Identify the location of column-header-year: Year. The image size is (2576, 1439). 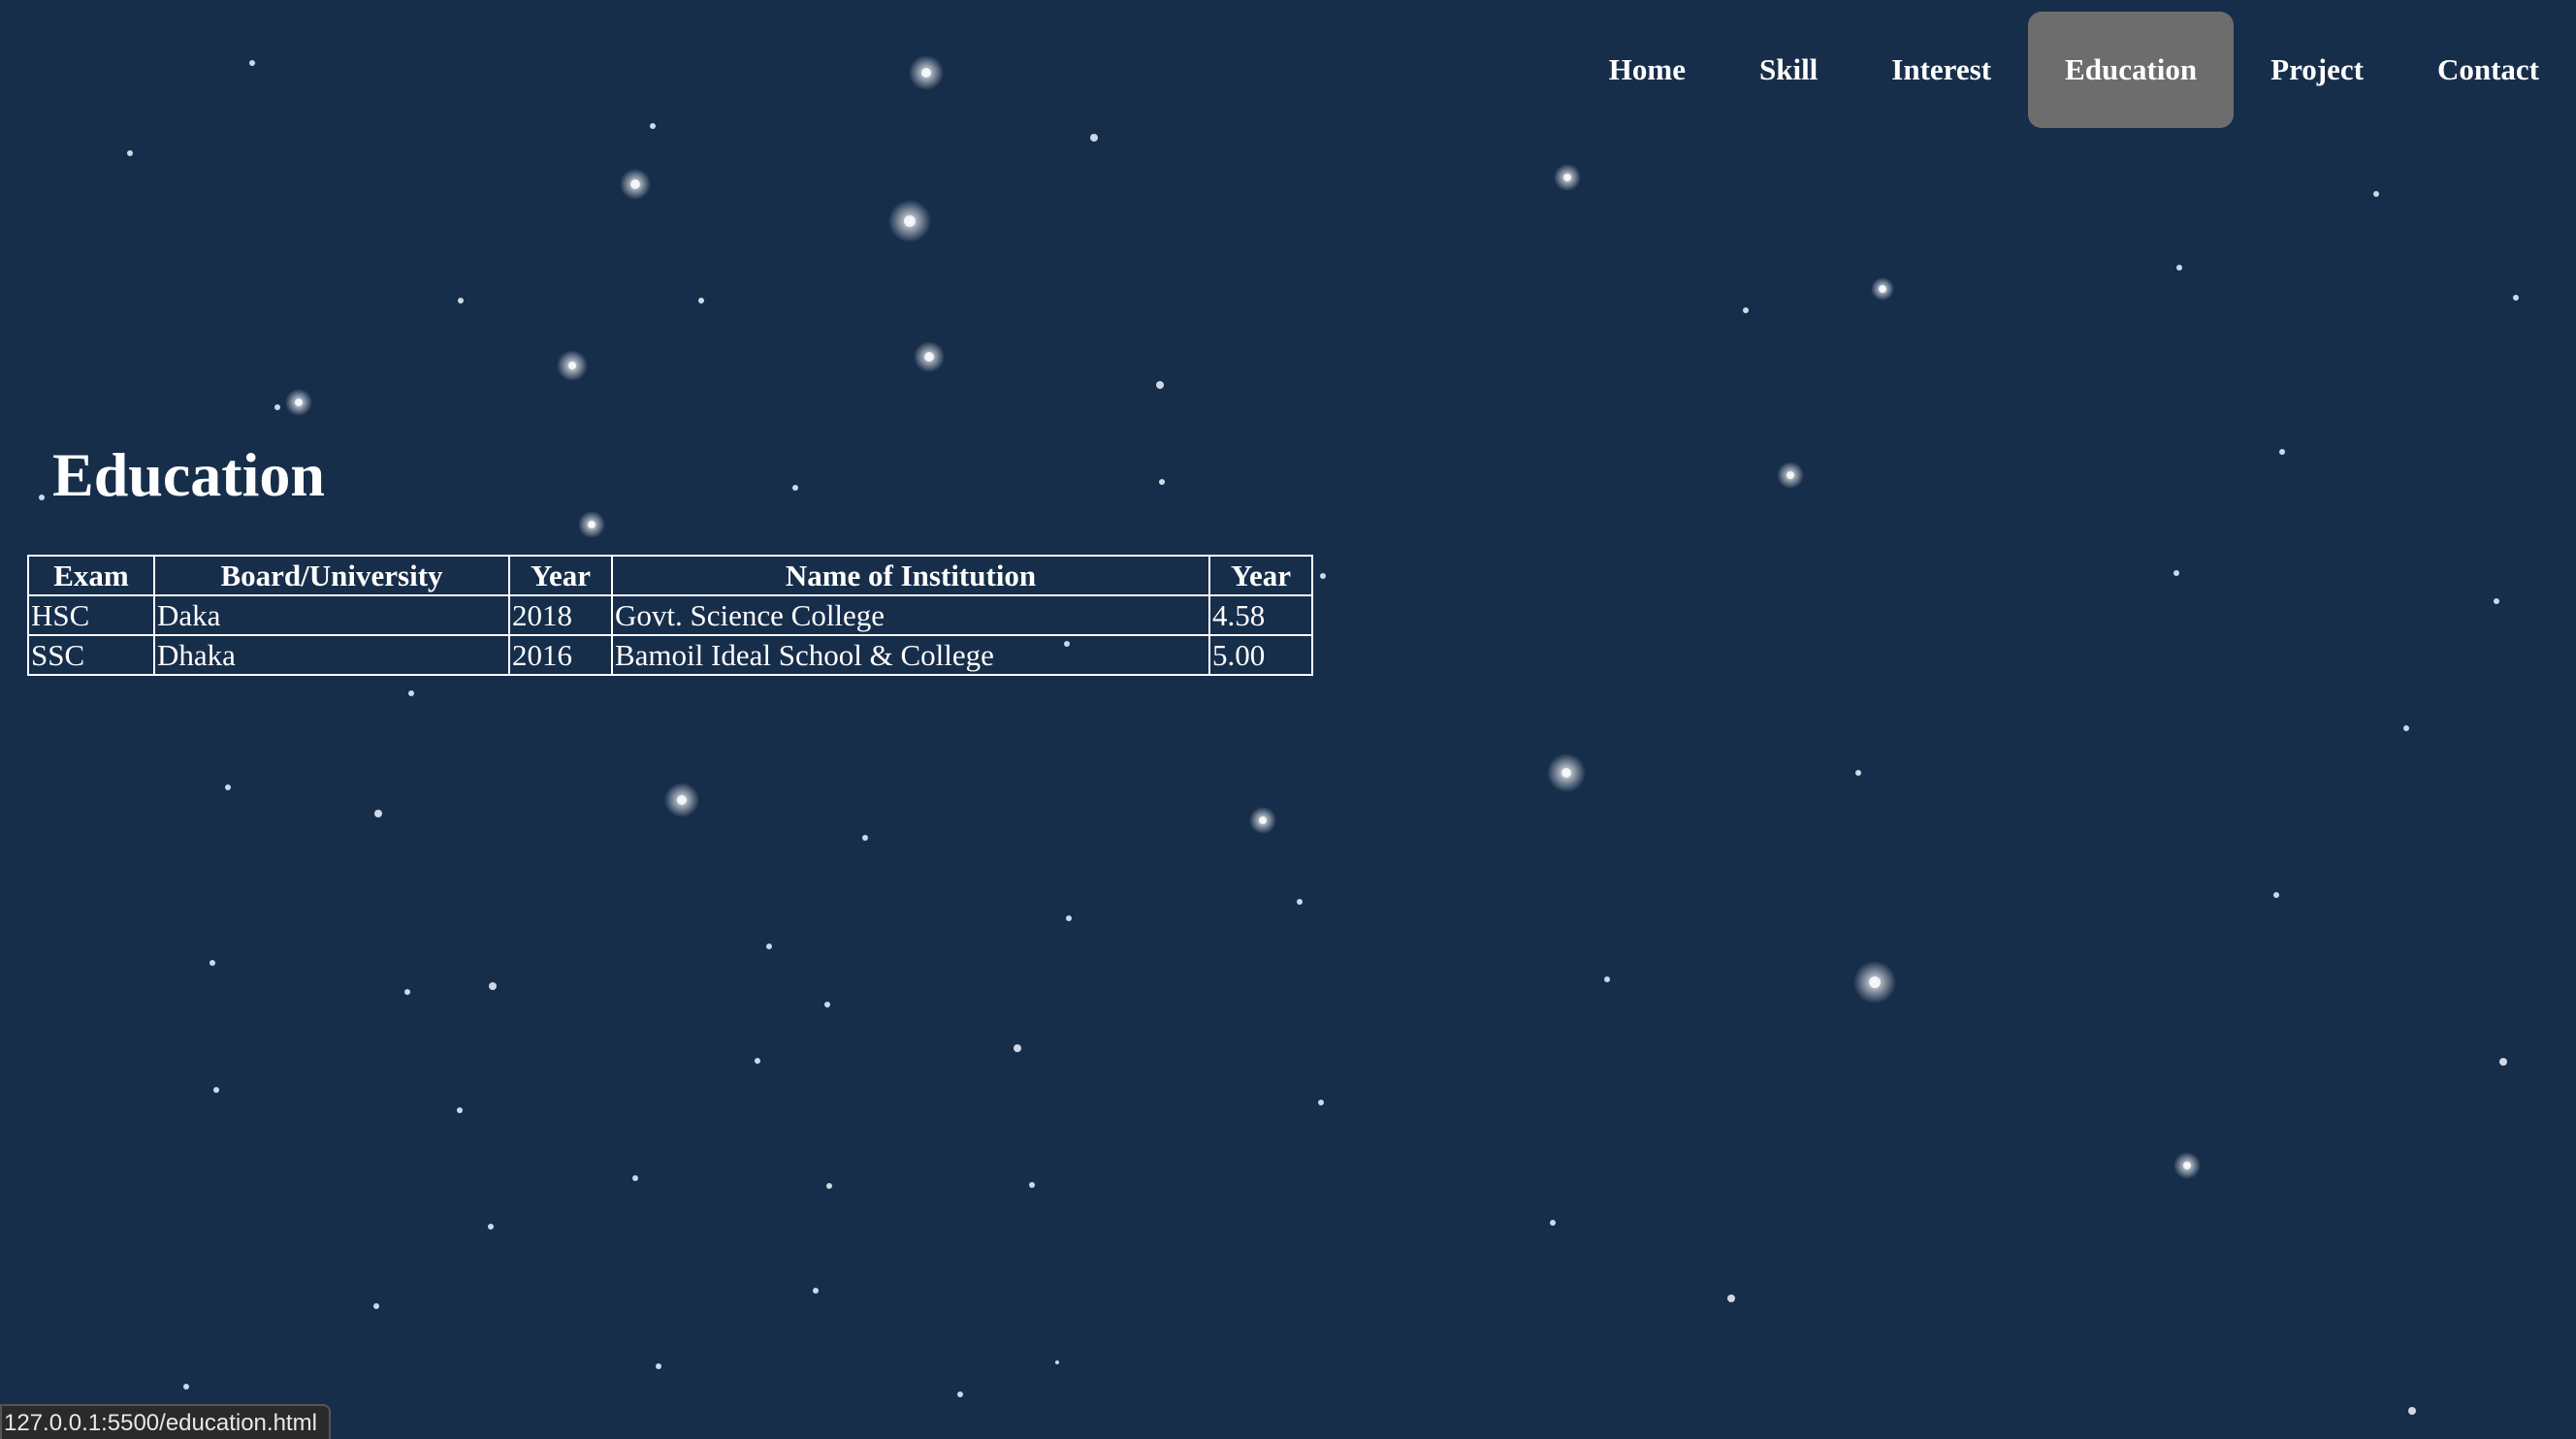
(560, 575).